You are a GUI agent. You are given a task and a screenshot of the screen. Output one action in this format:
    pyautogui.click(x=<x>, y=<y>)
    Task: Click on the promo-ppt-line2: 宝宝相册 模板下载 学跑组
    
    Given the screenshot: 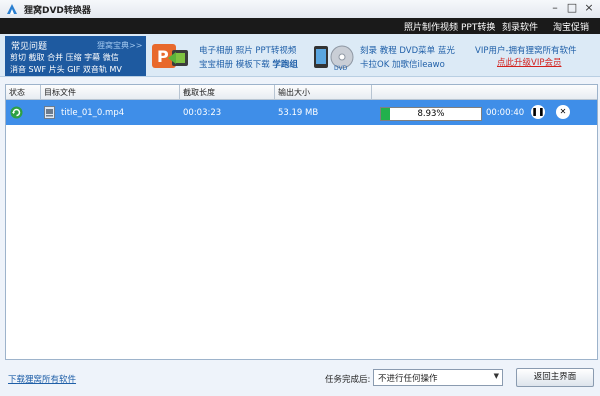 What is the action you would take?
    pyautogui.click(x=248, y=64)
    